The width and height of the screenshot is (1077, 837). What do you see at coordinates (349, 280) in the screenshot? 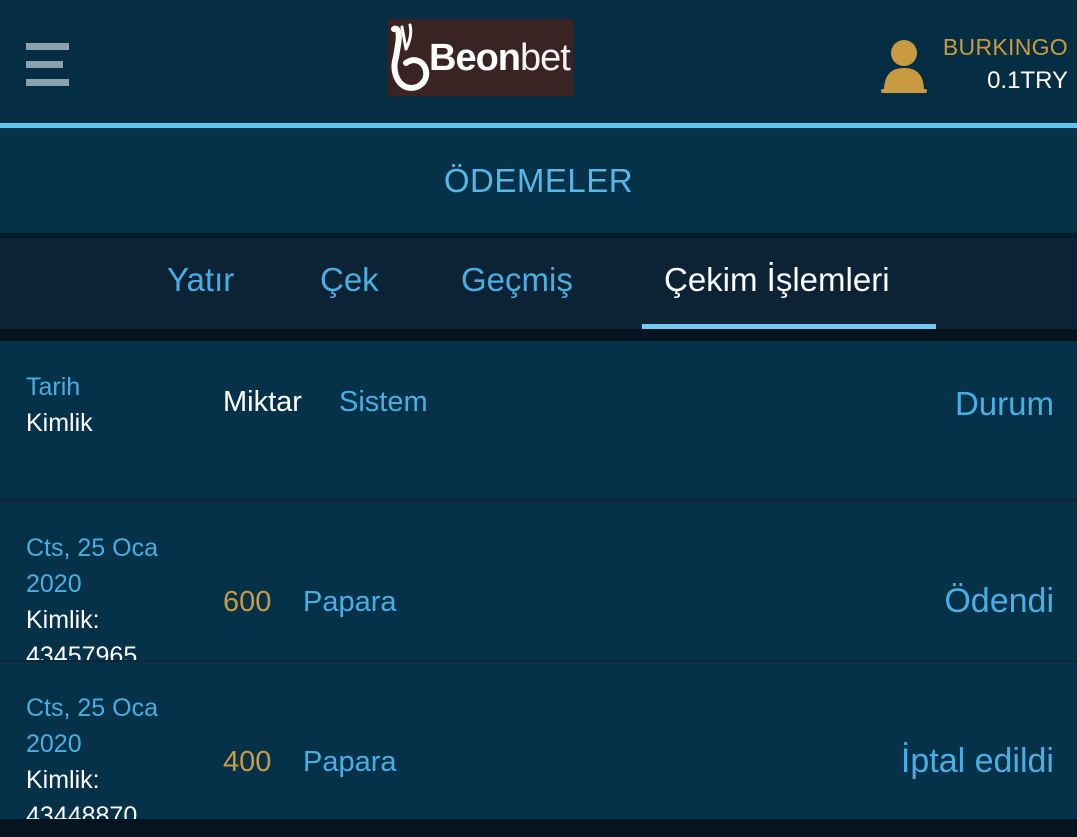
I see `tab-withdraw: Çek` at bounding box center [349, 280].